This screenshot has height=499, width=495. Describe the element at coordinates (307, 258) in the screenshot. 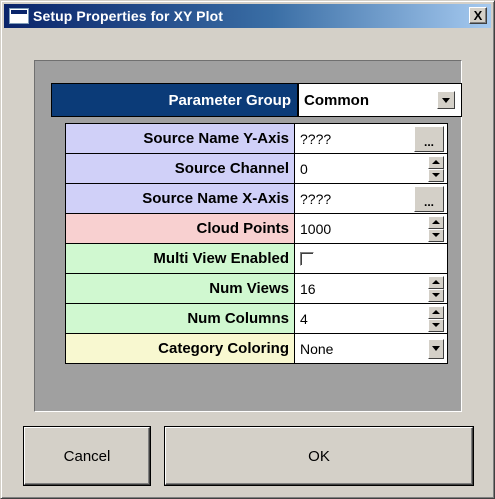

I see `multi-view-checkbox` at that location.